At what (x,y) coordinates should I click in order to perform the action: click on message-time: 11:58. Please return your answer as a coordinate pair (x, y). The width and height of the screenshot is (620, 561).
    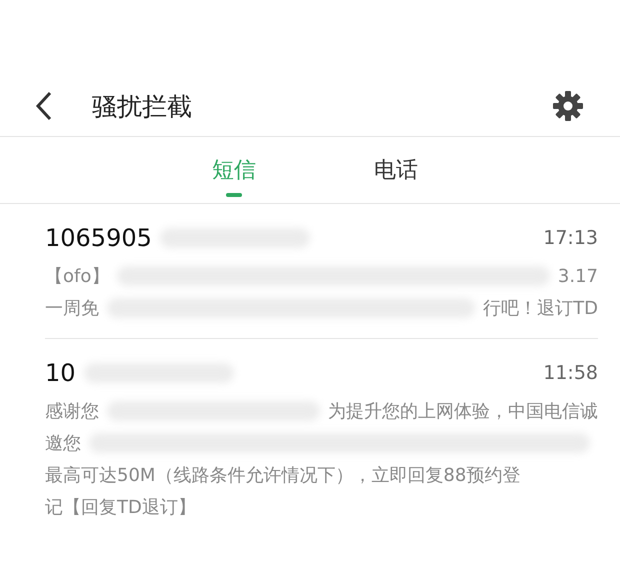
    Looking at the image, I should click on (570, 373).